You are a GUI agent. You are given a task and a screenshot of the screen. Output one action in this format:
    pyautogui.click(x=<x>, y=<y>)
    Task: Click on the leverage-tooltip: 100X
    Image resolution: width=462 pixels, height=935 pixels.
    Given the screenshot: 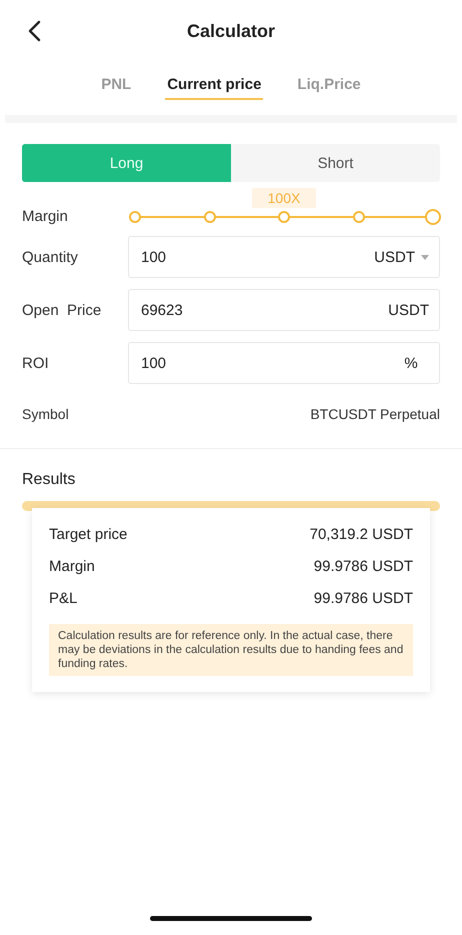 What is the action you would take?
    pyautogui.click(x=284, y=198)
    